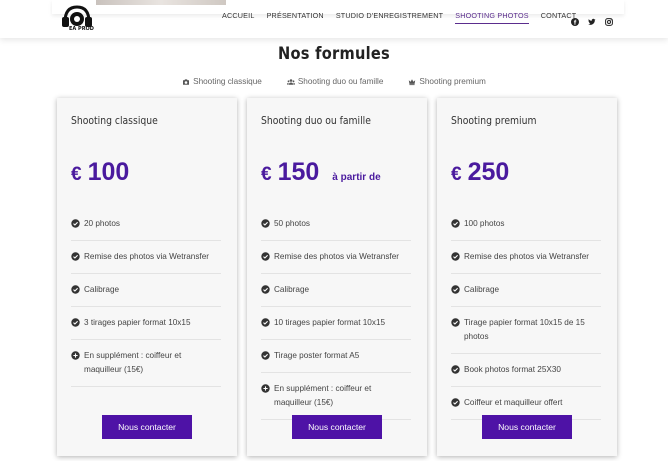 This screenshot has height=461, width=668. What do you see at coordinates (290, 81) in the screenshot?
I see `users-icon` at bounding box center [290, 81].